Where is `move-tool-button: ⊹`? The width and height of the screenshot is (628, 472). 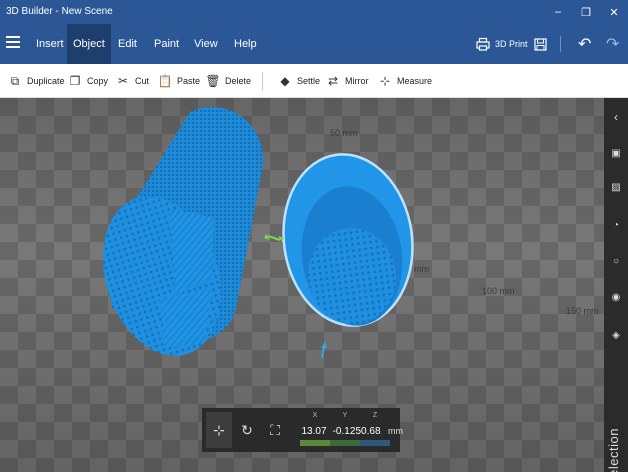
move-tool-button: ⊹ is located at coordinates (219, 430).